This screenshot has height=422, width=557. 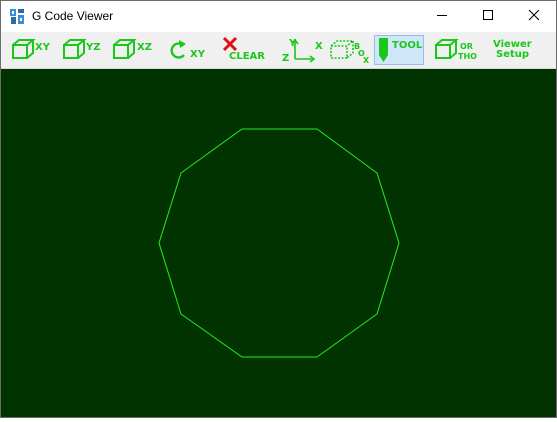 What do you see at coordinates (466, 46) in the screenshot?
I see `ortho-top-label: OR` at bounding box center [466, 46].